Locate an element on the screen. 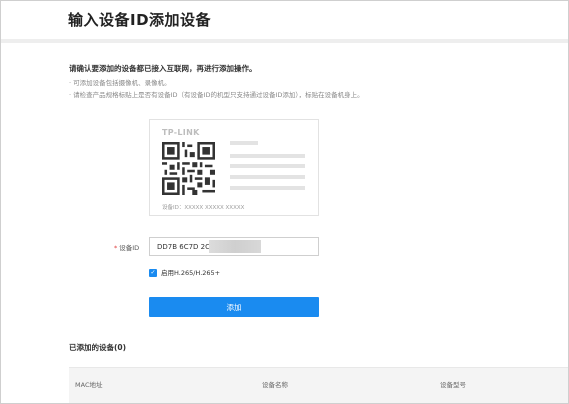 This screenshot has height=404, width=569. device-label-illustration: TP-LINK 设备ID：XXXXX XXXXX XXXXX is located at coordinates (234, 167).